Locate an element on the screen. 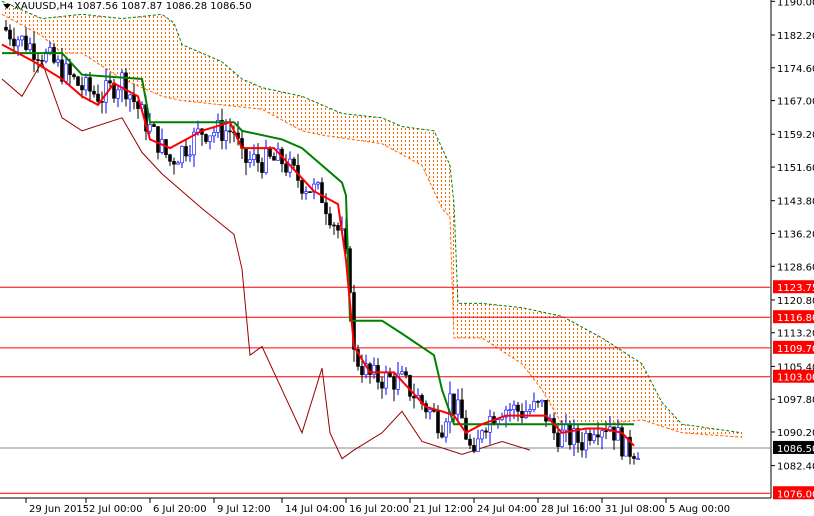 Image resolution: width=814 pixels, height=516 pixels. x-tick-label: 28 Jul 16:00 is located at coordinates (571, 509).